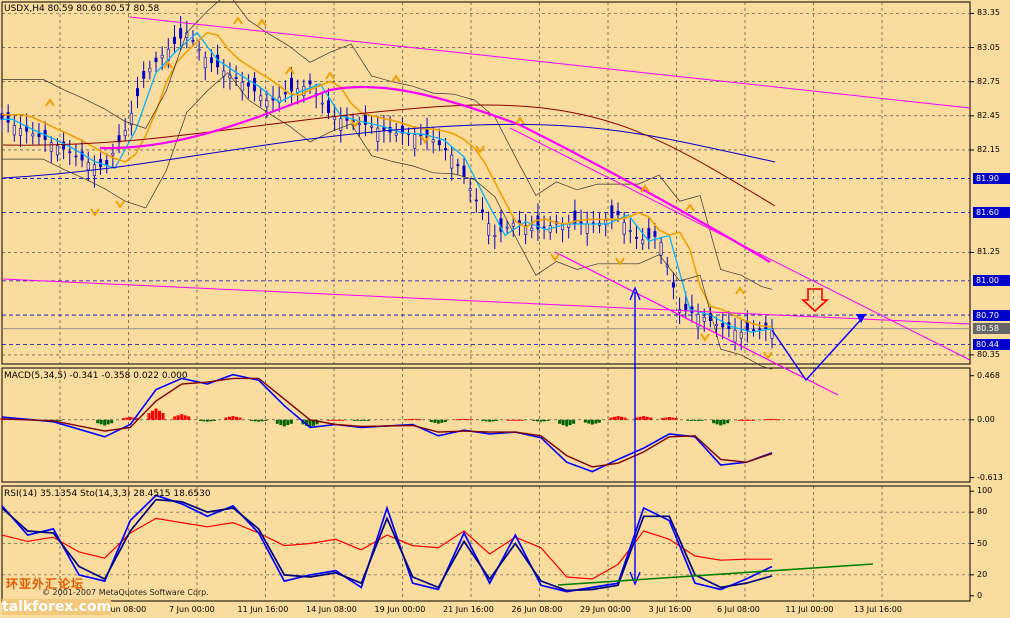 Image resolution: width=1010 pixels, height=618 pixels. I want to click on time-label: 26 Jun 08:00, so click(537, 609).